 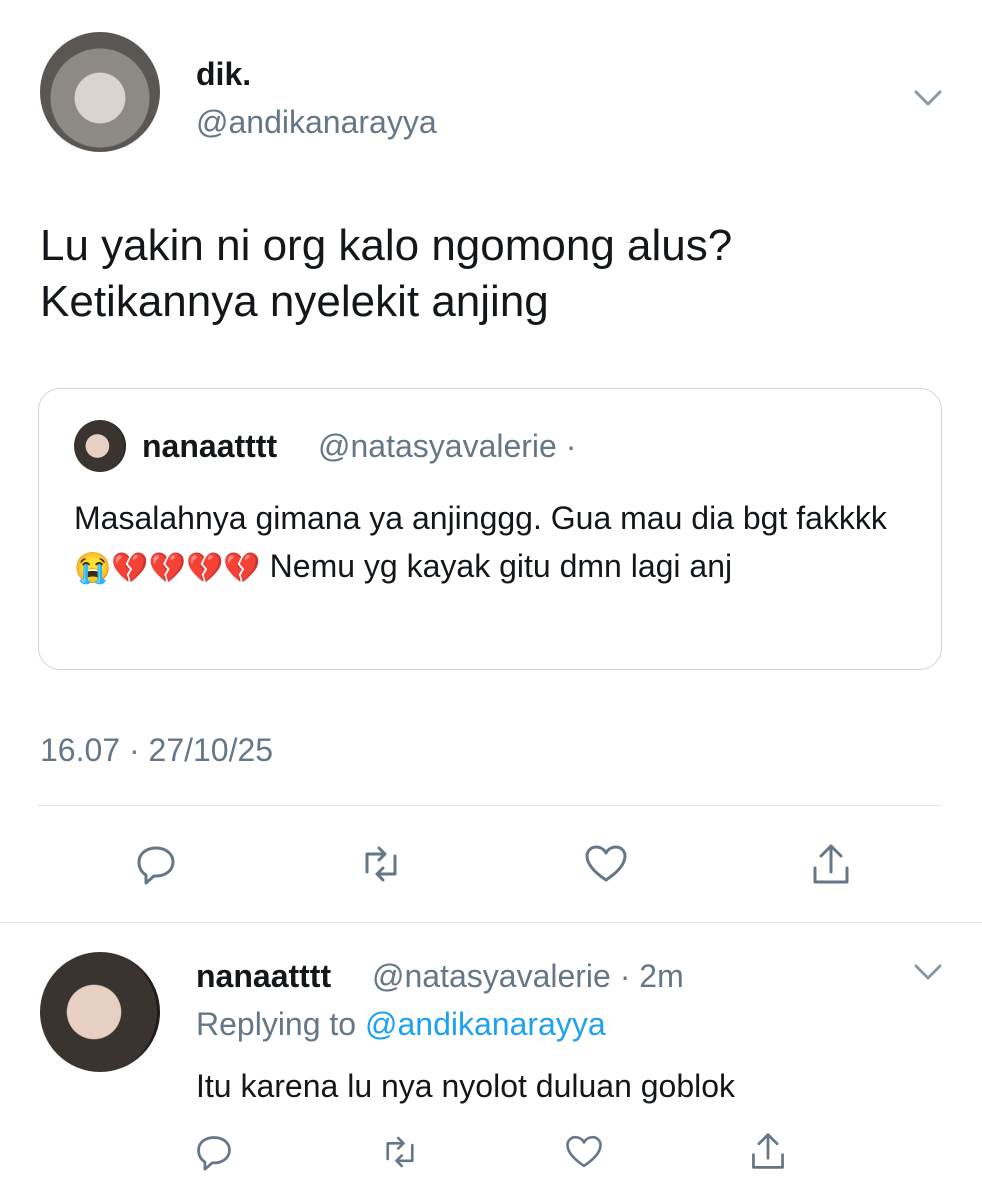 What do you see at coordinates (528, 976) in the screenshot?
I see `reply-handle: @natasyavalerie · 2m` at bounding box center [528, 976].